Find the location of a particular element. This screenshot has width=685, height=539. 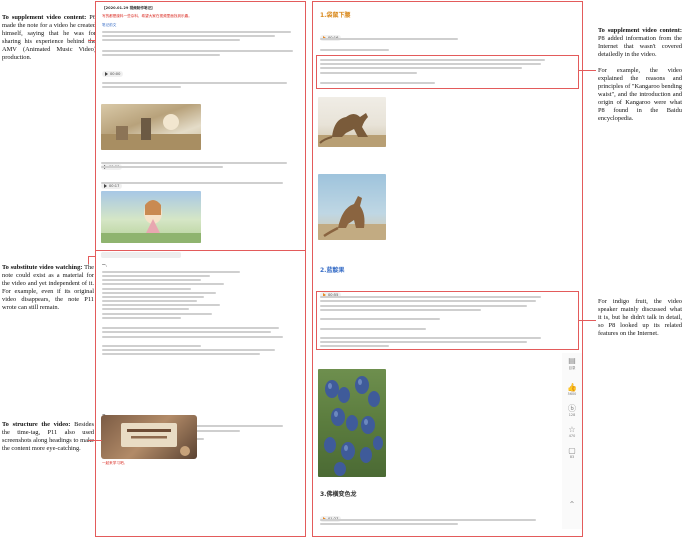

section-heading-kangaroo: 1.袋鼠下腰 is located at coordinates (335, 15).